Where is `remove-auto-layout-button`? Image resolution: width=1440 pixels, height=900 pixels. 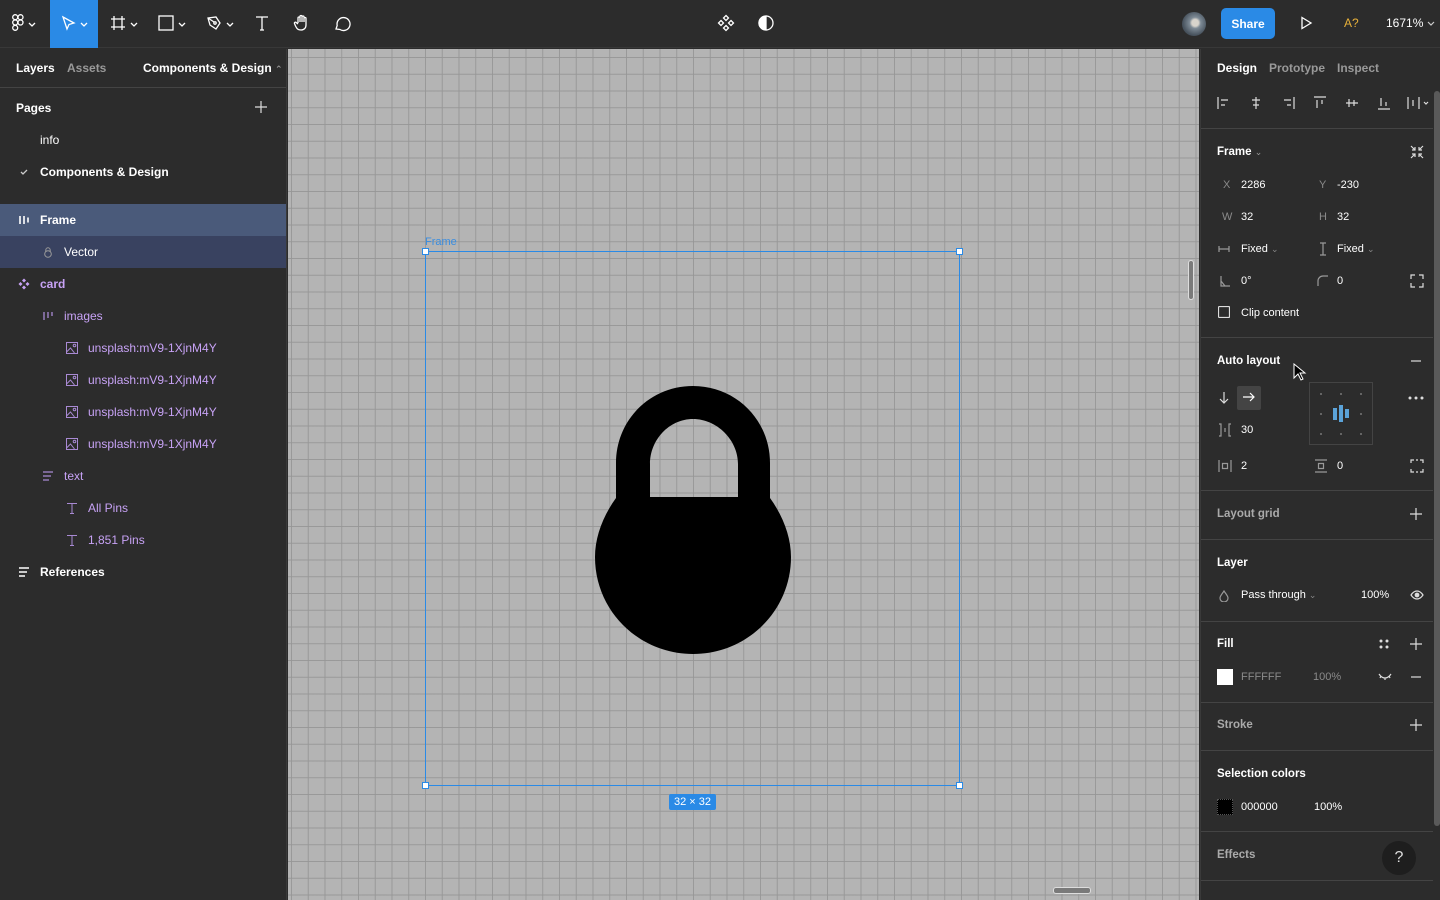
remove-auto-layout-button is located at coordinates (1416, 362).